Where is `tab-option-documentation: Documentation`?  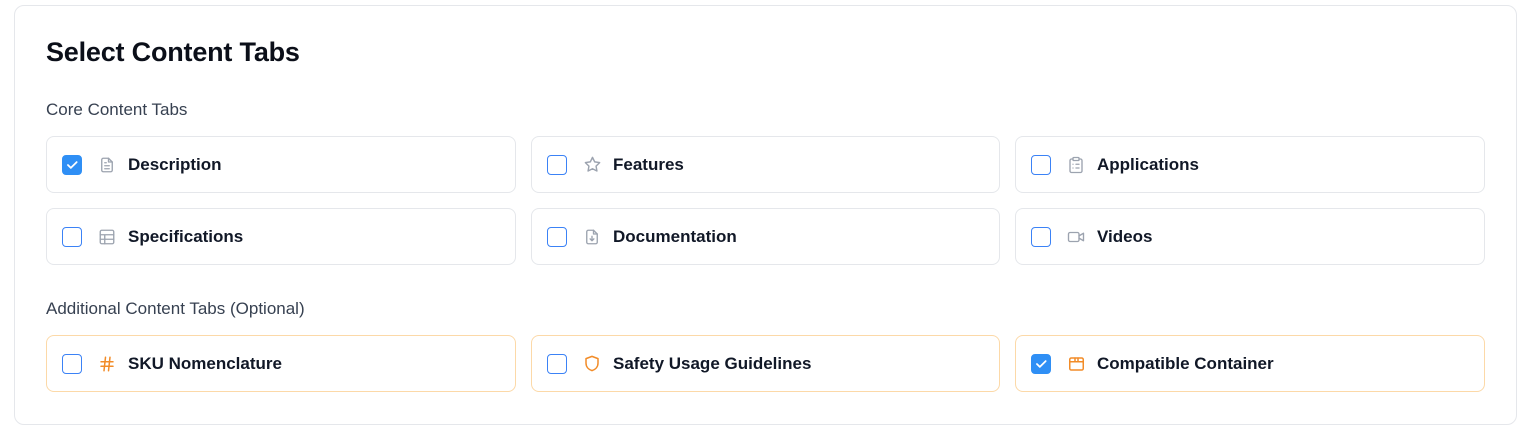 tab-option-documentation: Documentation is located at coordinates (765, 236).